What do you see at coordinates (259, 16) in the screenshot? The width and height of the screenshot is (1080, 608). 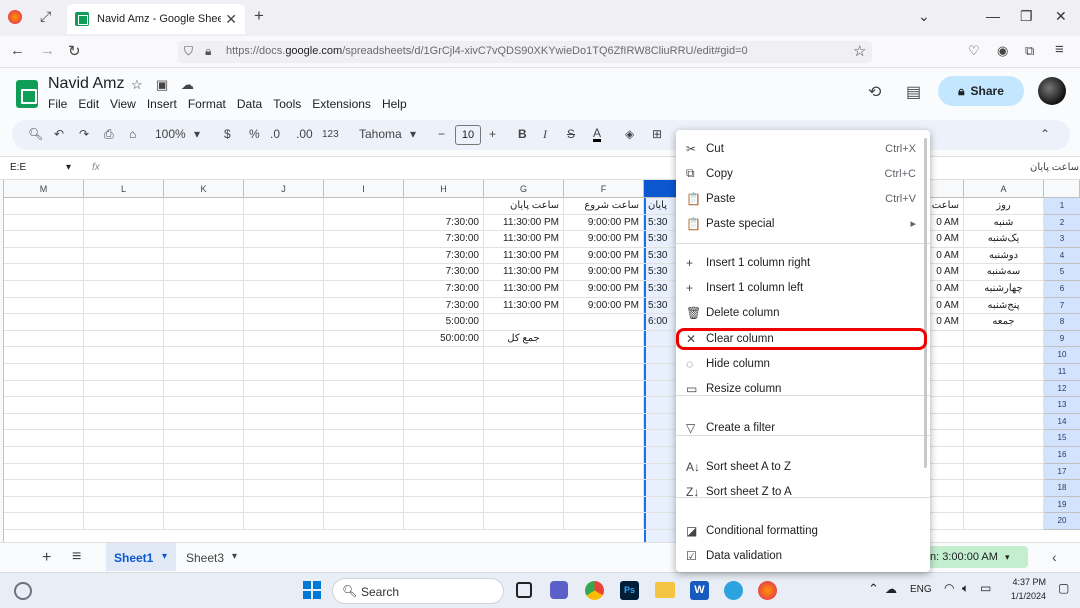 I see `new-tab-icon: +` at bounding box center [259, 16].